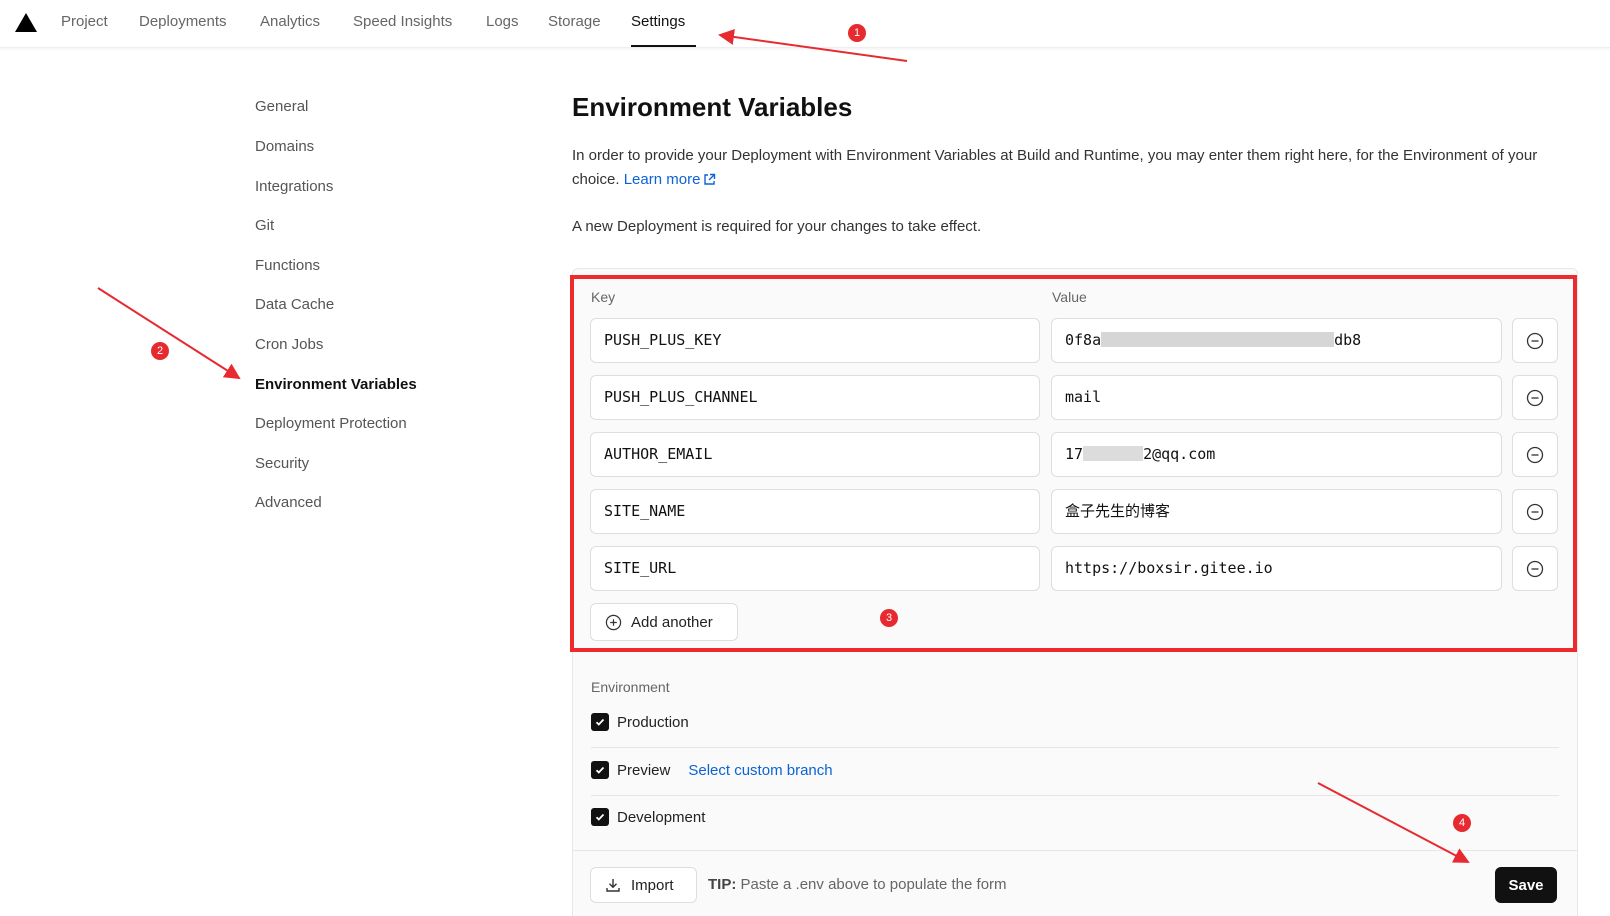  Describe the element at coordinates (857, 33) in the screenshot. I see `annotation-badge-1: 1` at that location.